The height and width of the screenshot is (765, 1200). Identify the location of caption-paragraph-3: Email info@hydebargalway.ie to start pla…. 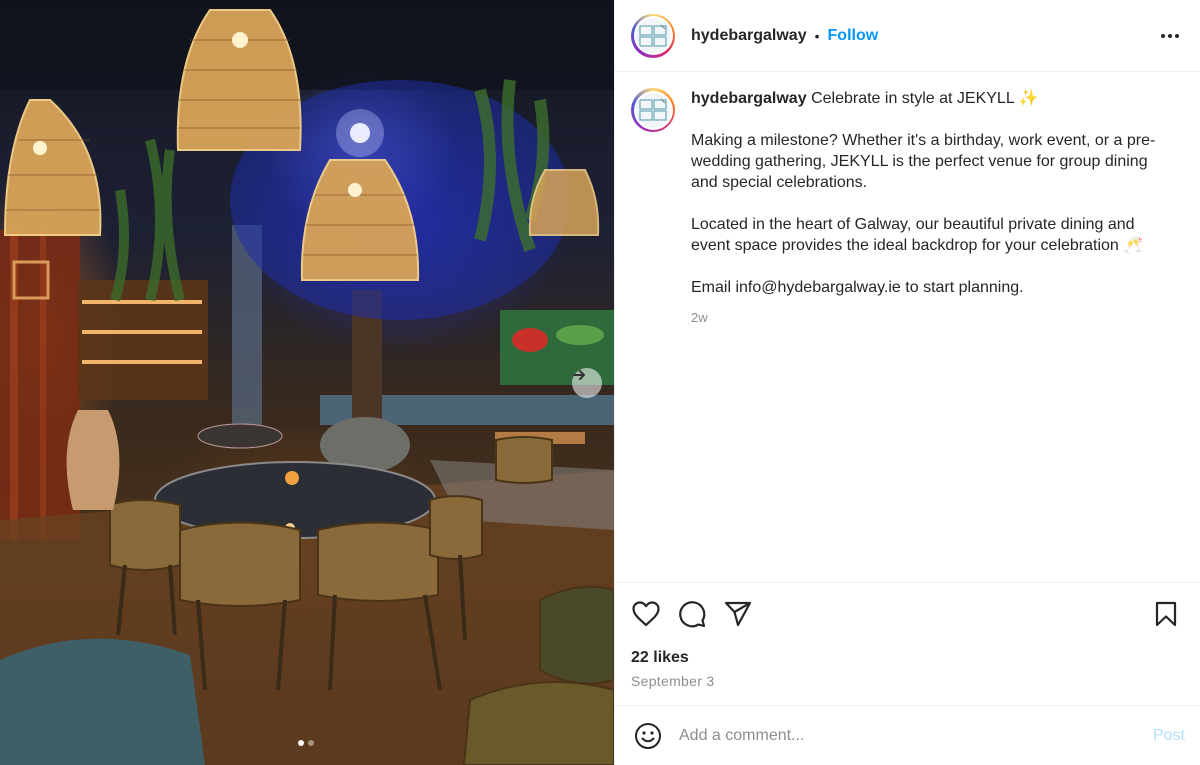
(857, 287).